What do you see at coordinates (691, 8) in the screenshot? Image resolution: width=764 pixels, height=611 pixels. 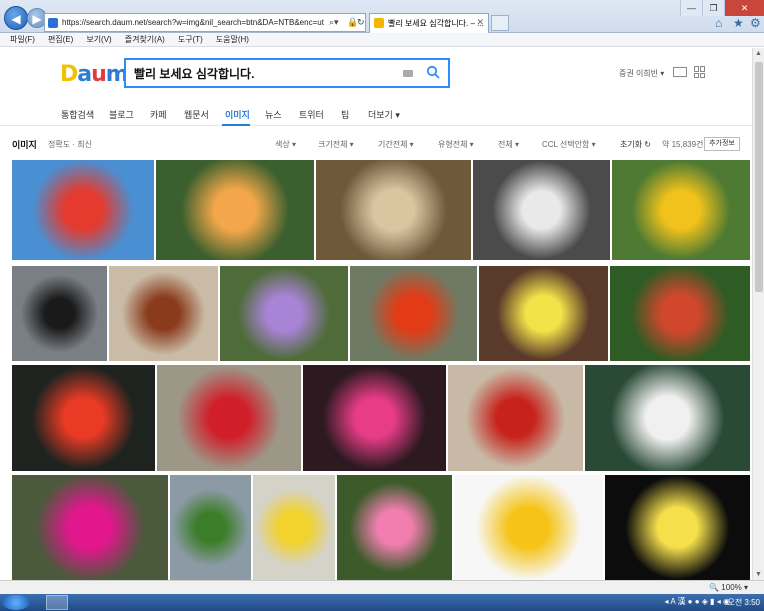 I see `minimize-button: —` at bounding box center [691, 8].